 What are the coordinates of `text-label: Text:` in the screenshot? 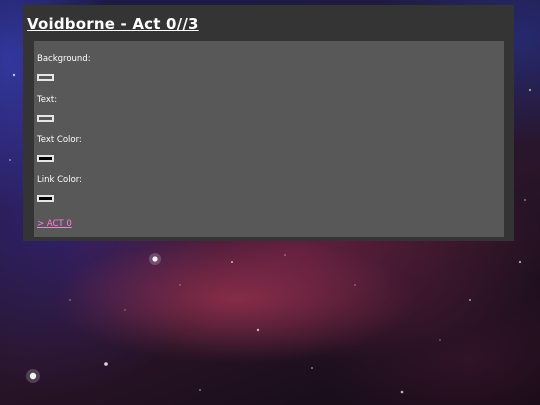 It's located at (47, 100).